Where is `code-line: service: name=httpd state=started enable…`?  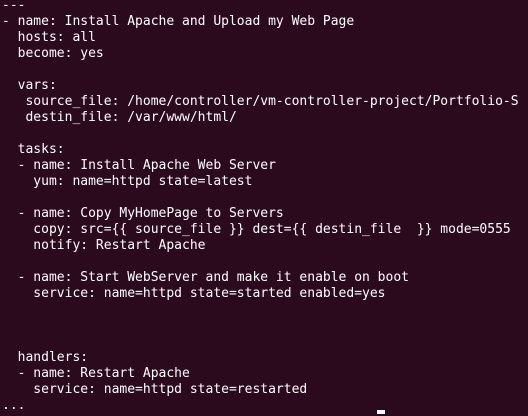 code-line: service: name=httpd state=started enable… is located at coordinates (194, 293).